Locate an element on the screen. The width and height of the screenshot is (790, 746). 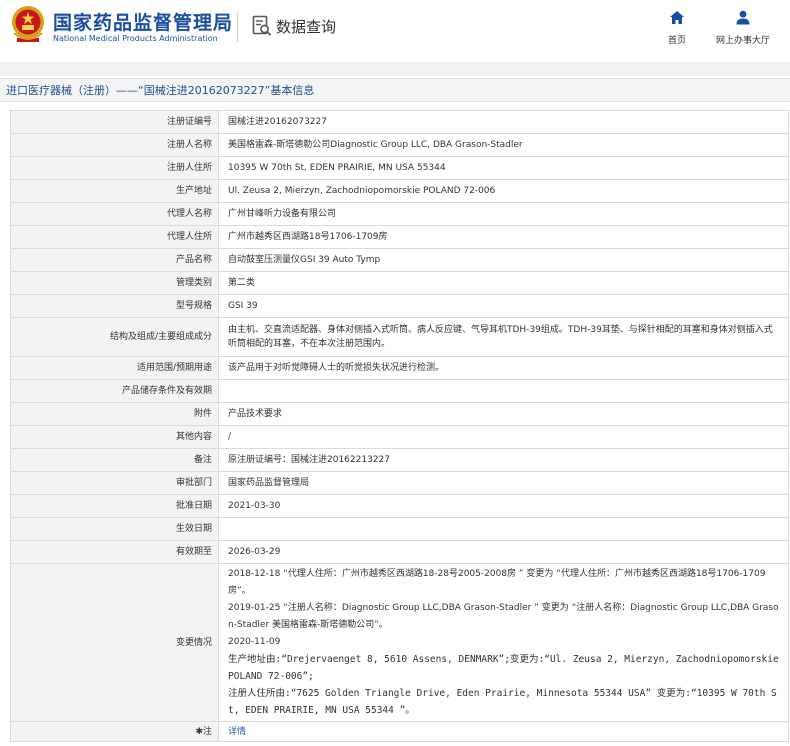
row-key: 结构及组成/主要组成成分 is located at coordinates (114, 337).